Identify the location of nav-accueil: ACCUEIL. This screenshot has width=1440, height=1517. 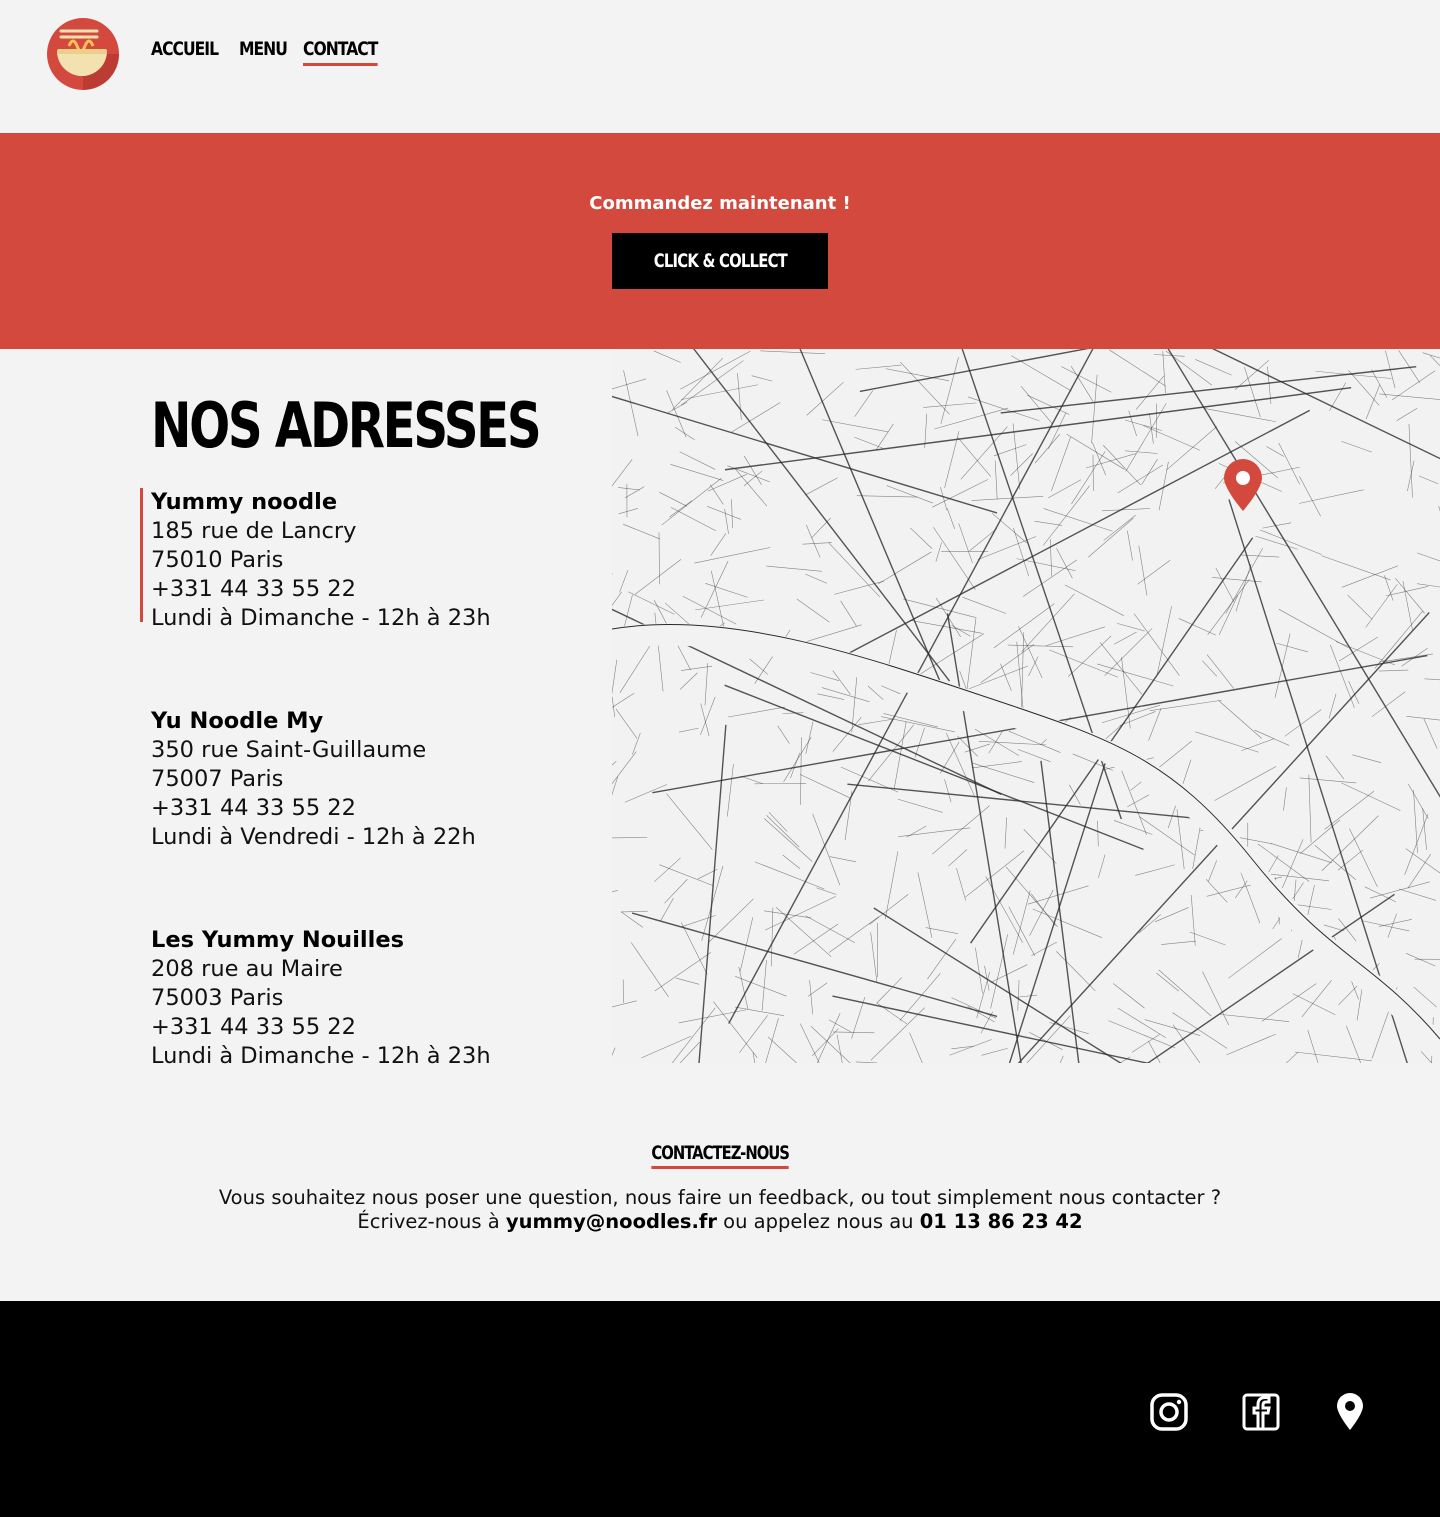
(185, 52).